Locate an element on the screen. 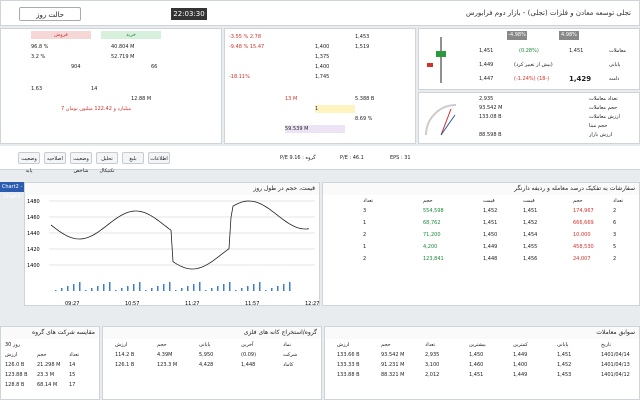 This screenshot has height=400, width=640. compare-days: 30 روز is located at coordinates (12, 345).